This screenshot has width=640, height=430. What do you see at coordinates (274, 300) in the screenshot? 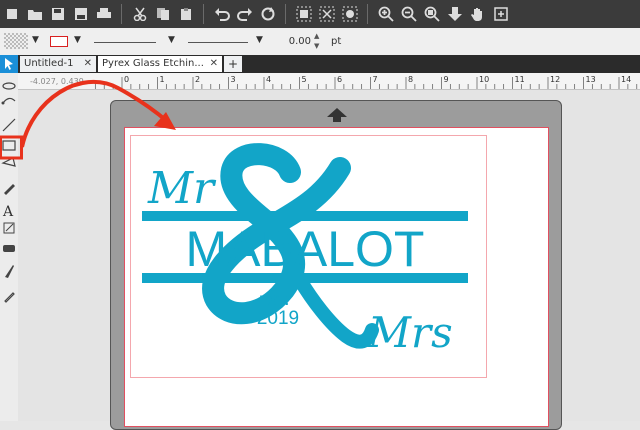
I see `est-text: EST.` at bounding box center [274, 300].